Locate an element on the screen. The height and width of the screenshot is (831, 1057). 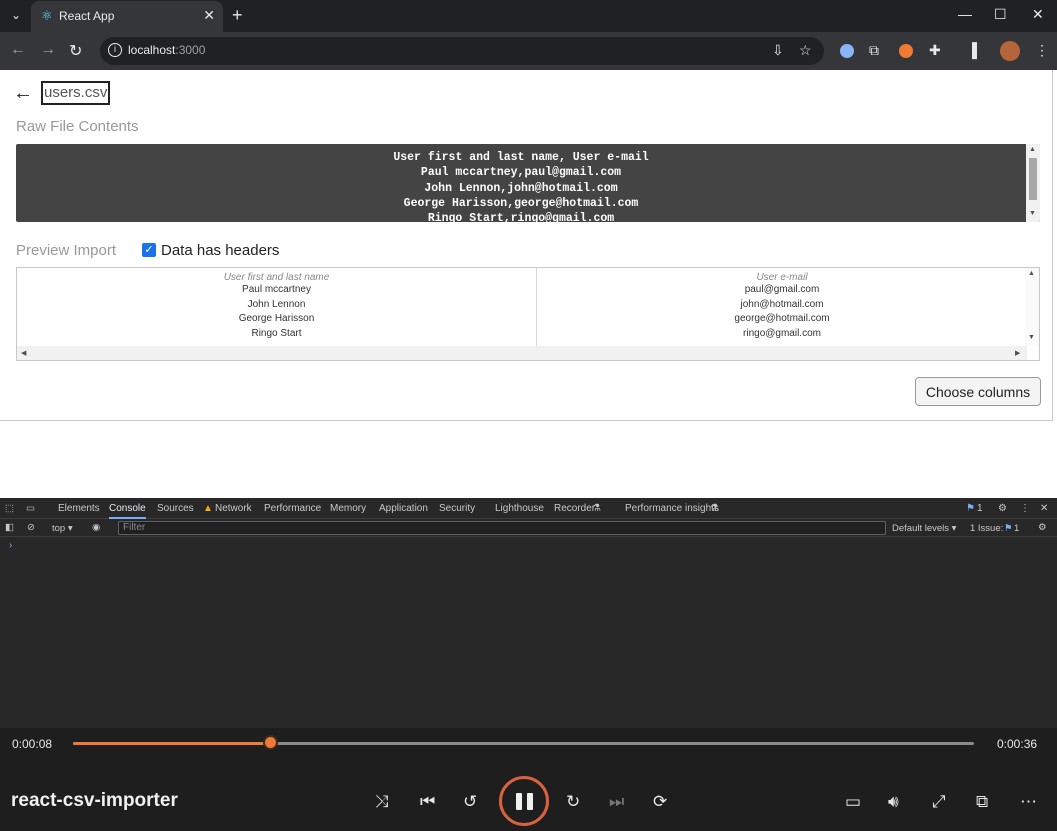
forward-nav-icon: → is located at coordinates (48, 50).